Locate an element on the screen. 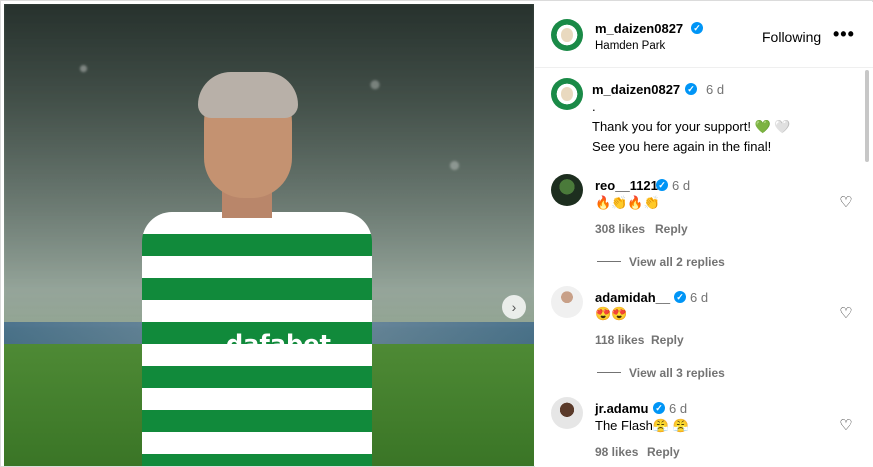  comment-likes: 98 likes is located at coordinates (616, 452).